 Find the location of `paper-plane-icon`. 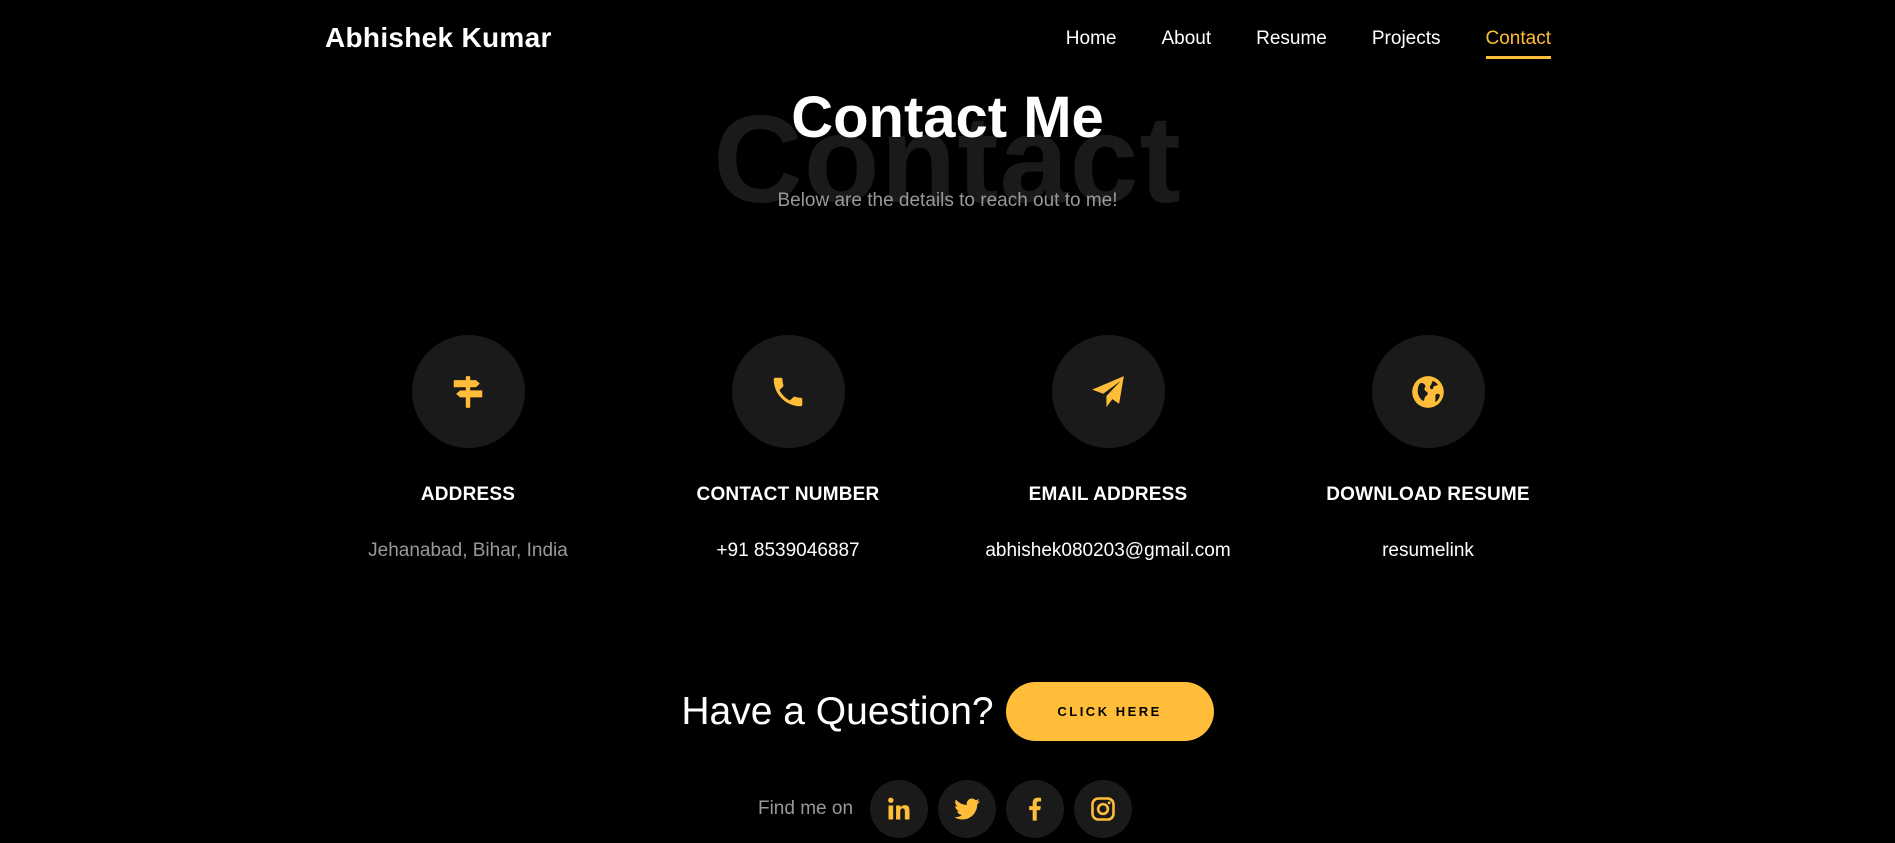

paper-plane-icon is located at coordinates (1108, 391).